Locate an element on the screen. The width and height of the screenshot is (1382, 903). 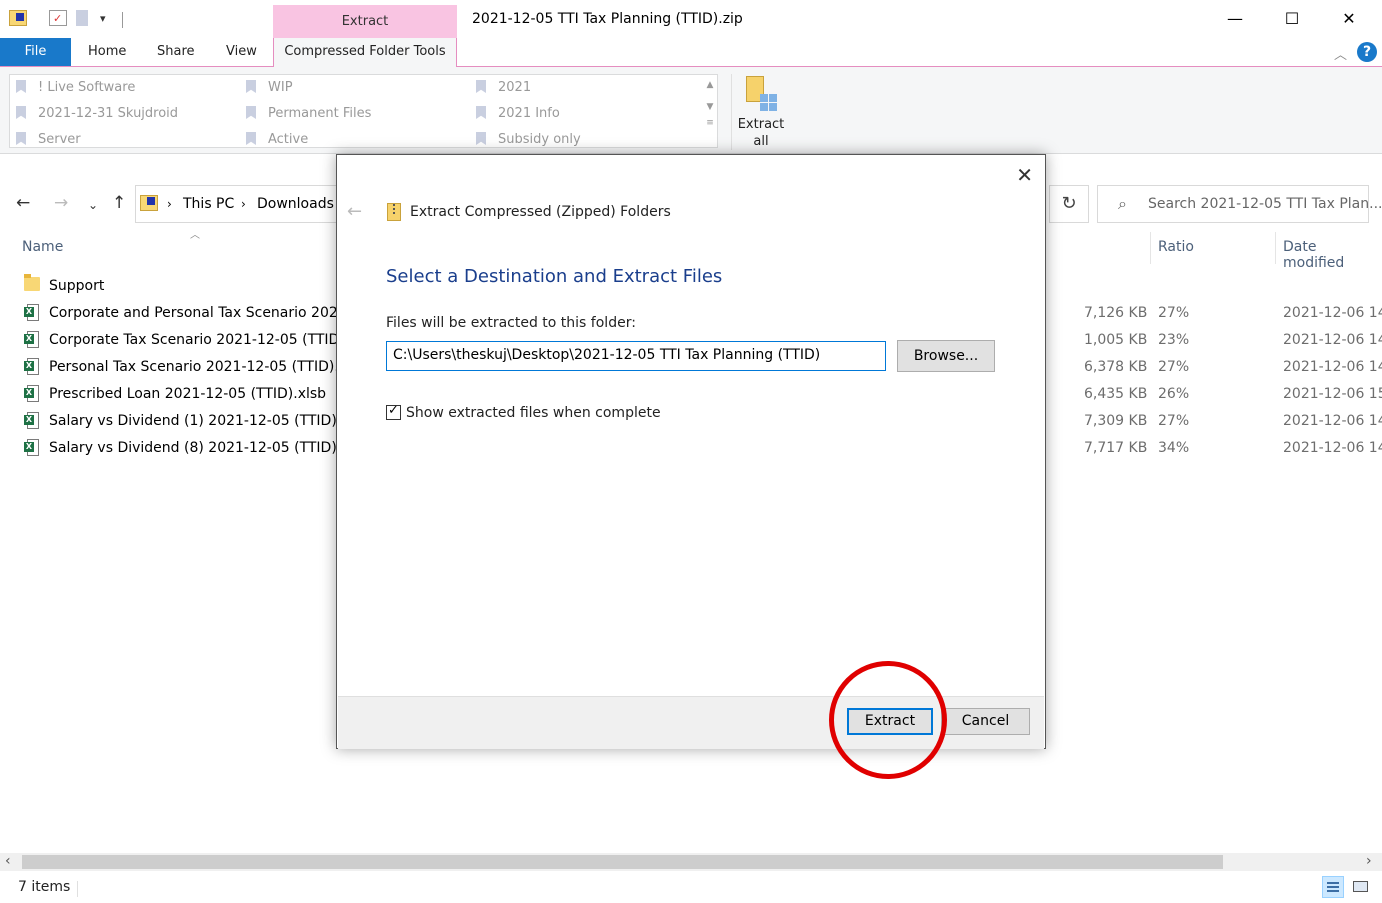
refresh-button: ↻ is located at coordinates (1069, 204).